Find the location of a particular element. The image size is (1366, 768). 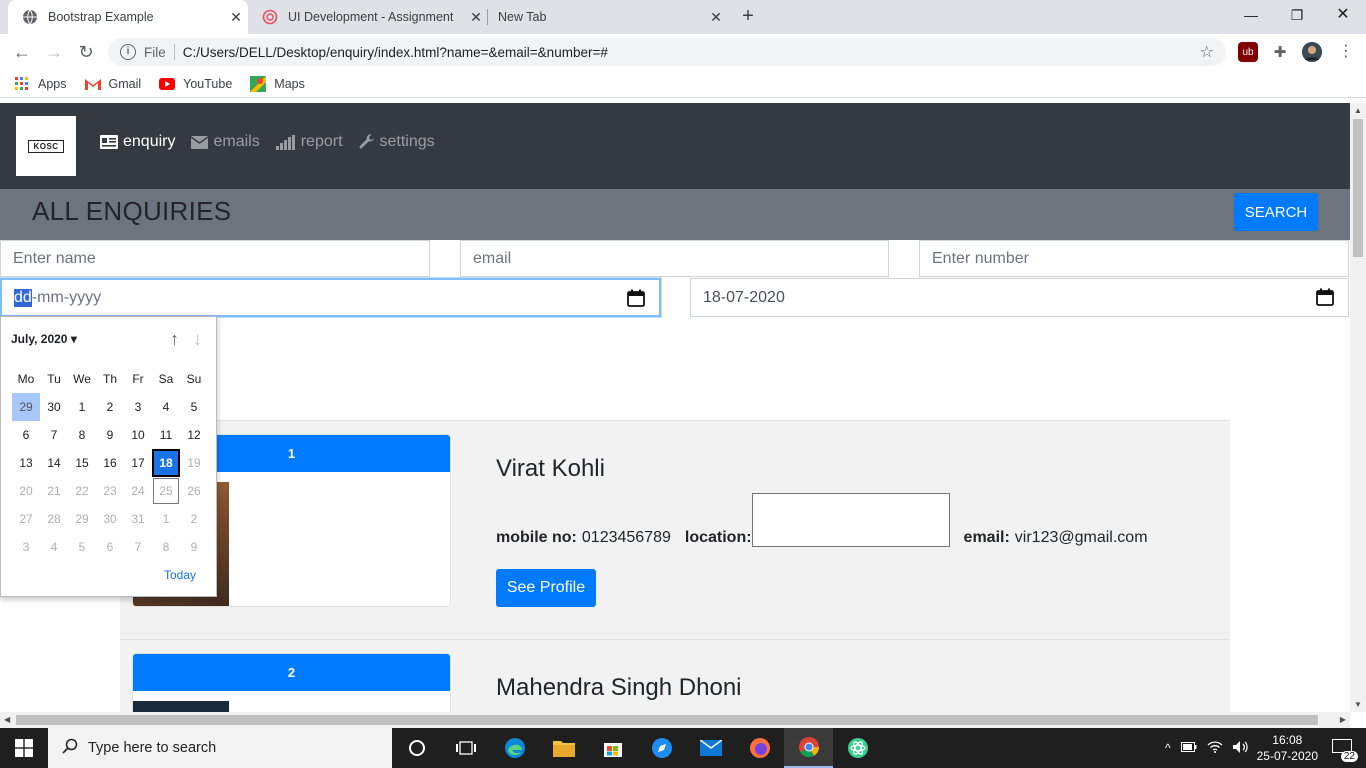

calendar-day: 11 is located at coordinates (166, 435).